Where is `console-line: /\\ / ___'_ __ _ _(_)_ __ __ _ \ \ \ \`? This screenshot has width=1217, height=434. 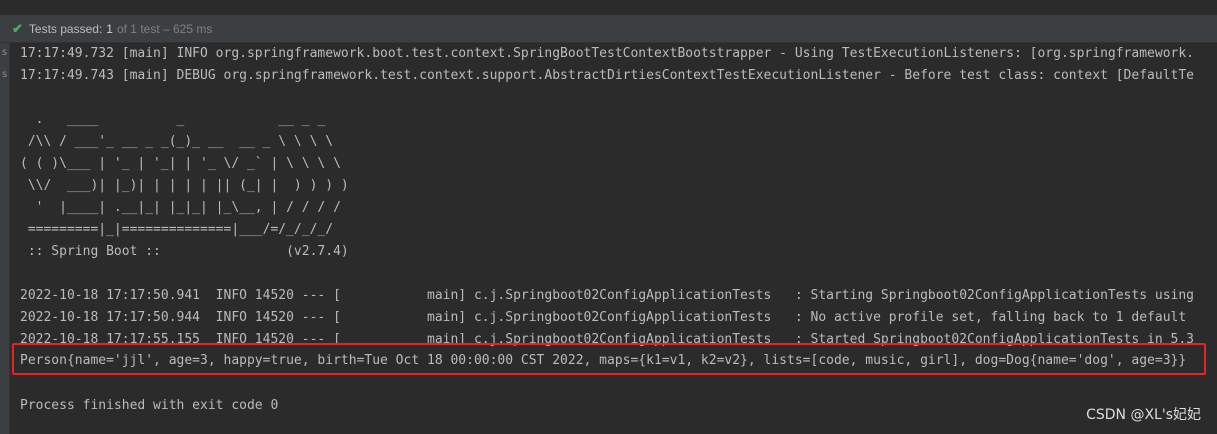
console-line: /\\ / ___'_ __ _ _(_)_ __ __ _ \ \ \ \ is located at coordinates (177, 141).